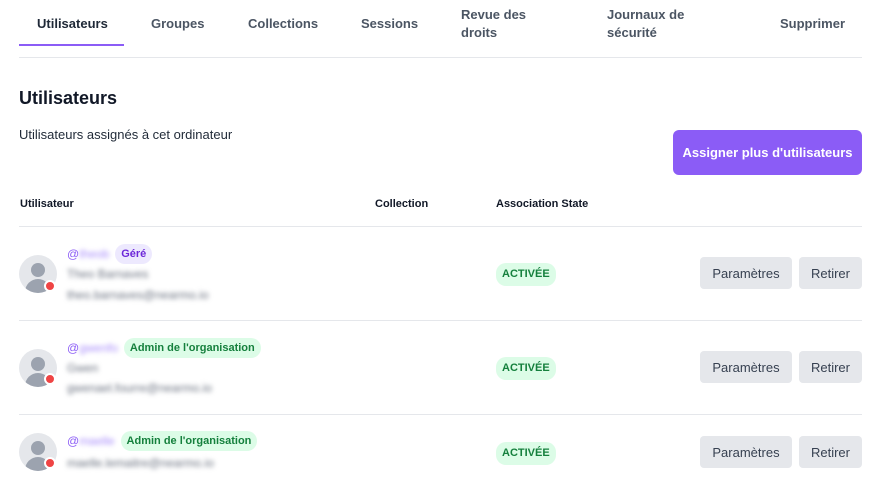 This screenshot has height=489, width=877. I want to click on user-name: Gwen, so click(83, 368).